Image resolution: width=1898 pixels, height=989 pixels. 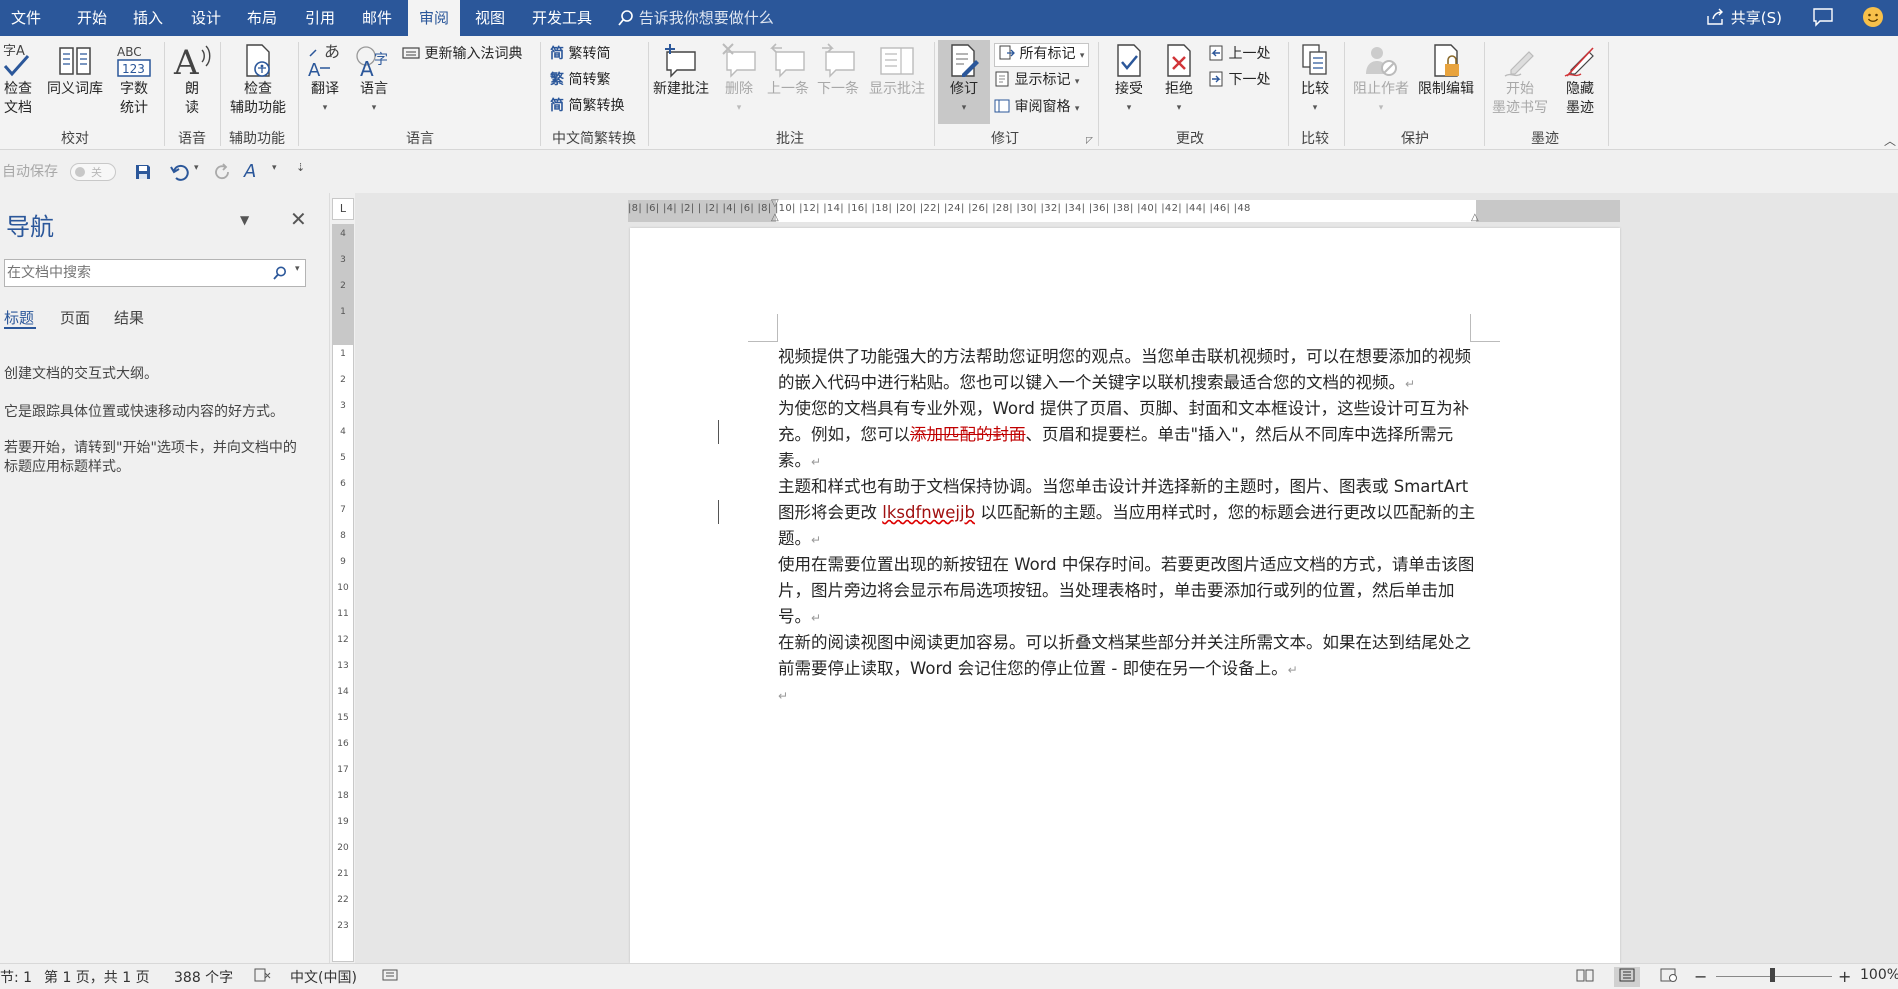 What do you see at coordinates (1381, 61) in the screenshot?
I see `block-authors-icon` at bounding box center [1381, 61].